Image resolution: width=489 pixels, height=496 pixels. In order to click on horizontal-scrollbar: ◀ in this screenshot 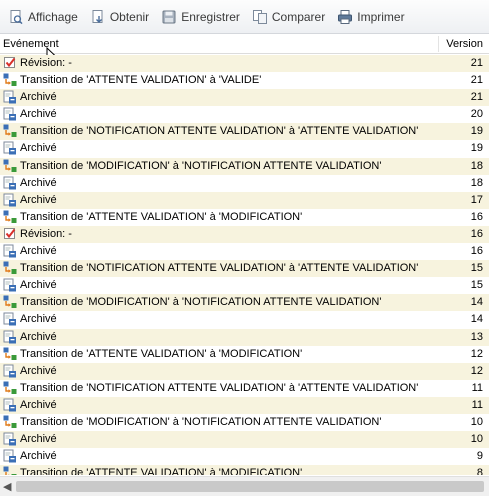, I will do `click(244, 486)`.